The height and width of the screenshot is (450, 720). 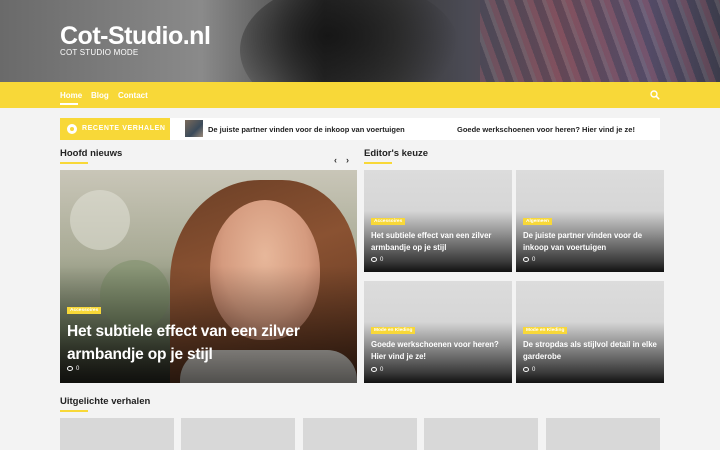 I want to click on nav-active-indicator, so click(x=69, y=104).